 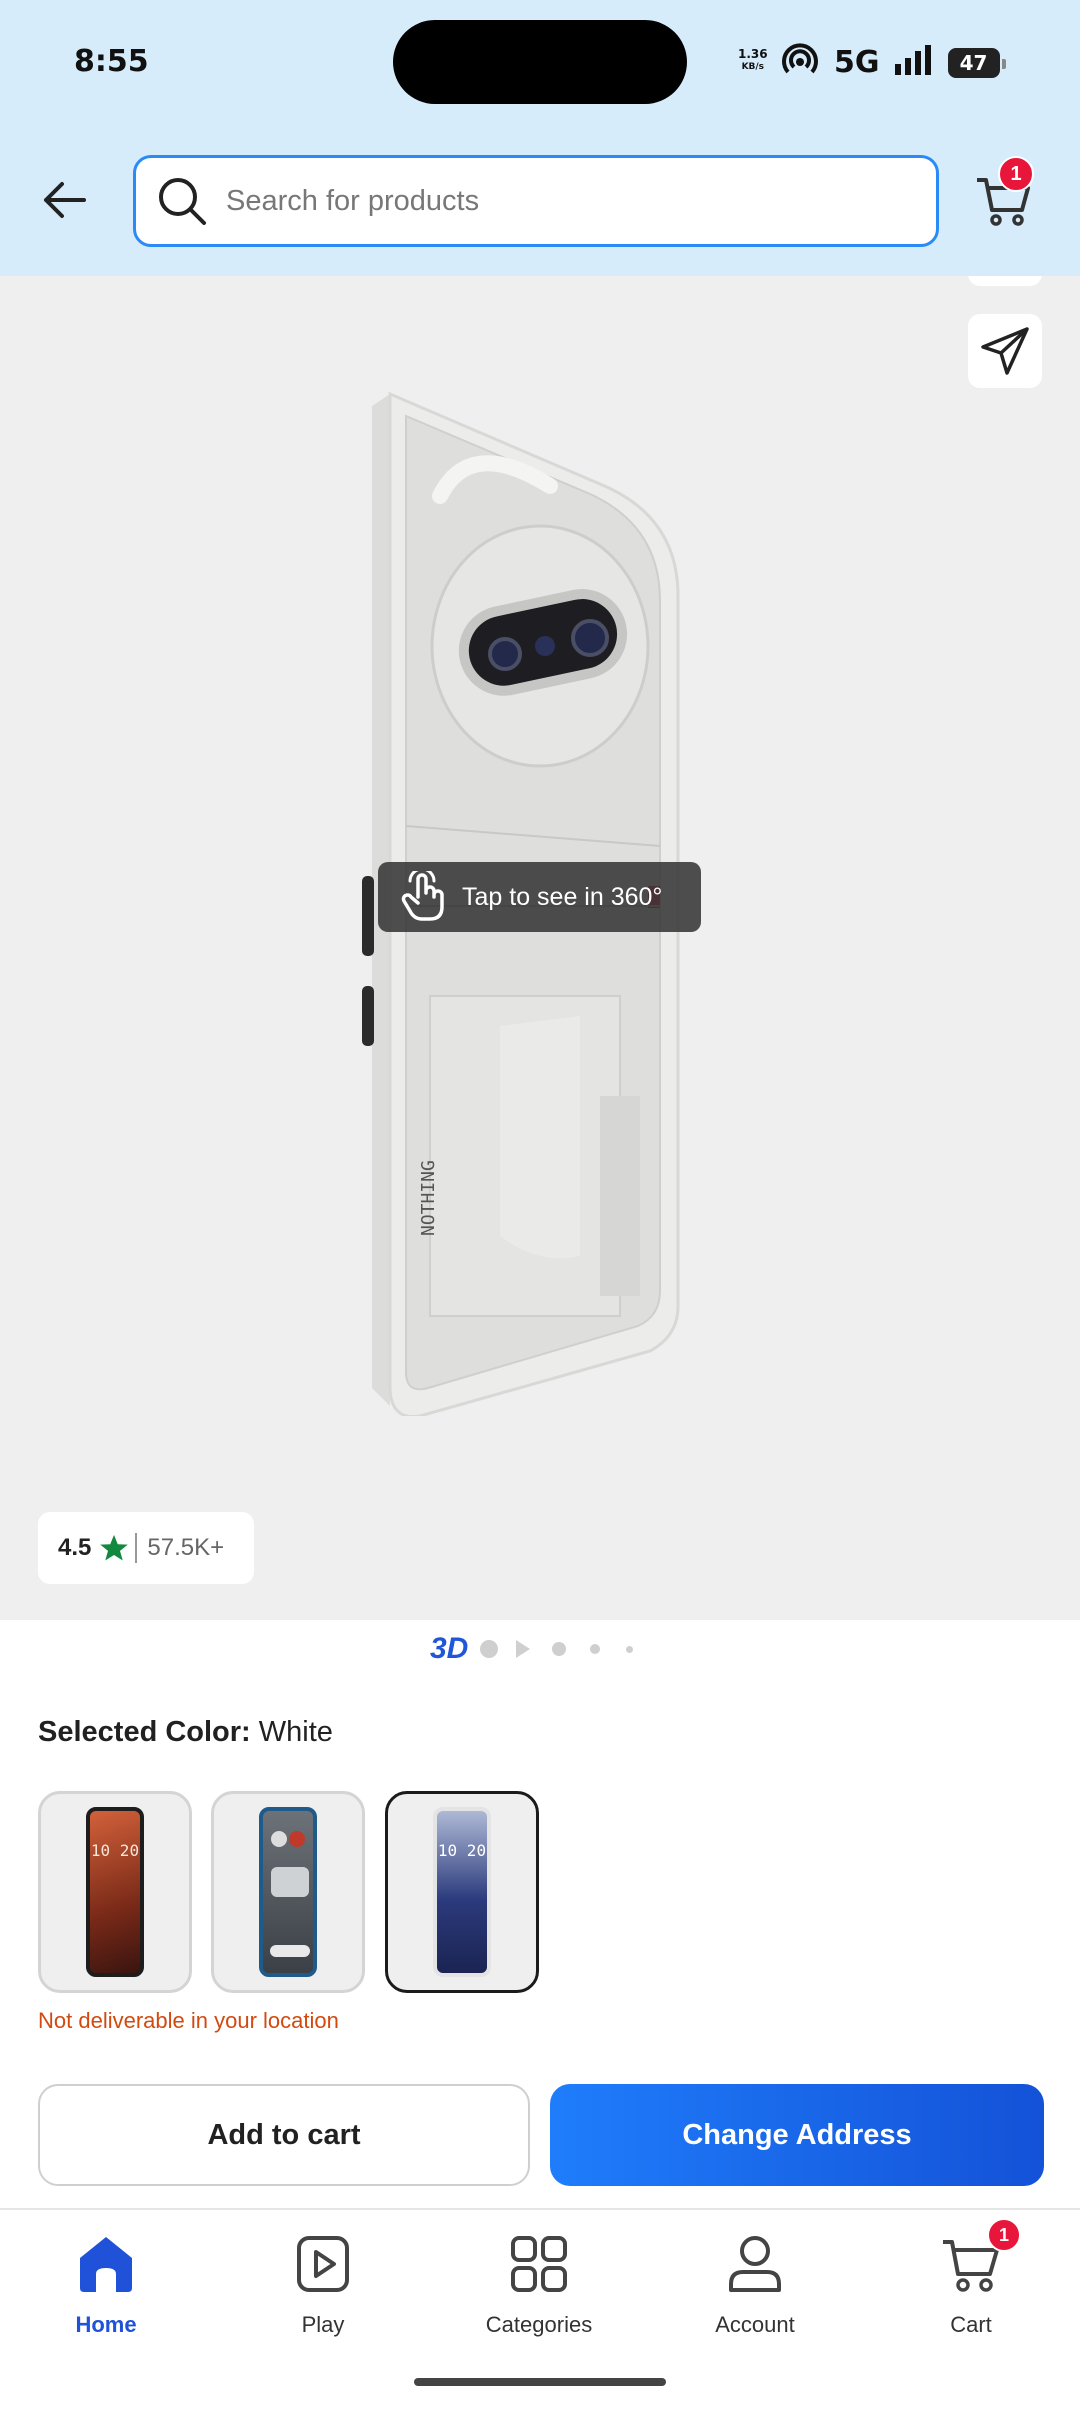 I want to click on nav-cart-badge: 1, so click(x=1004, y=2235).